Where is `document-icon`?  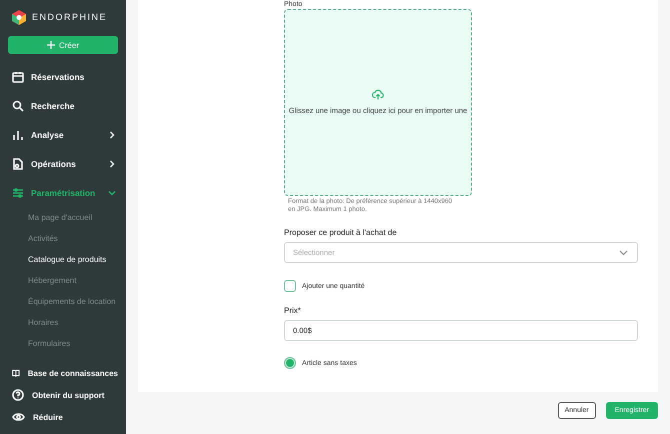
document-icon is located at coordinates (18, 164).